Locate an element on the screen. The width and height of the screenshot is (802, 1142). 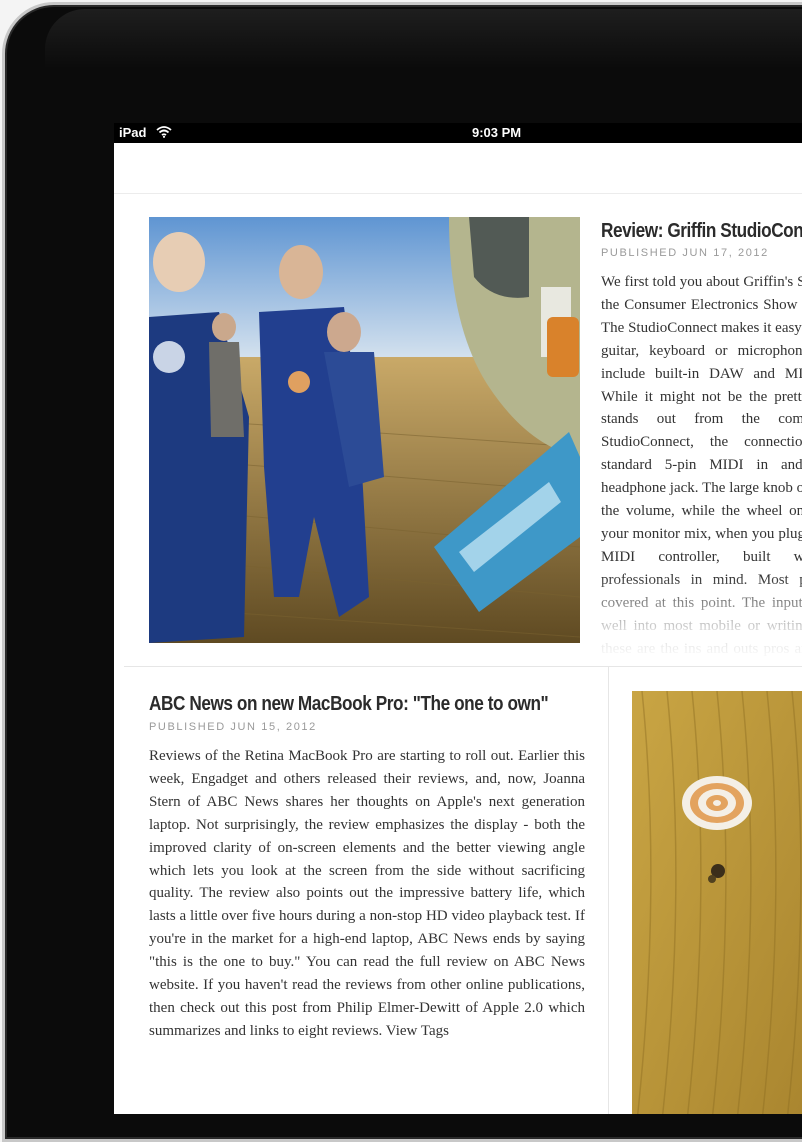
bezel-sheen is located at coordinates (423, 39).